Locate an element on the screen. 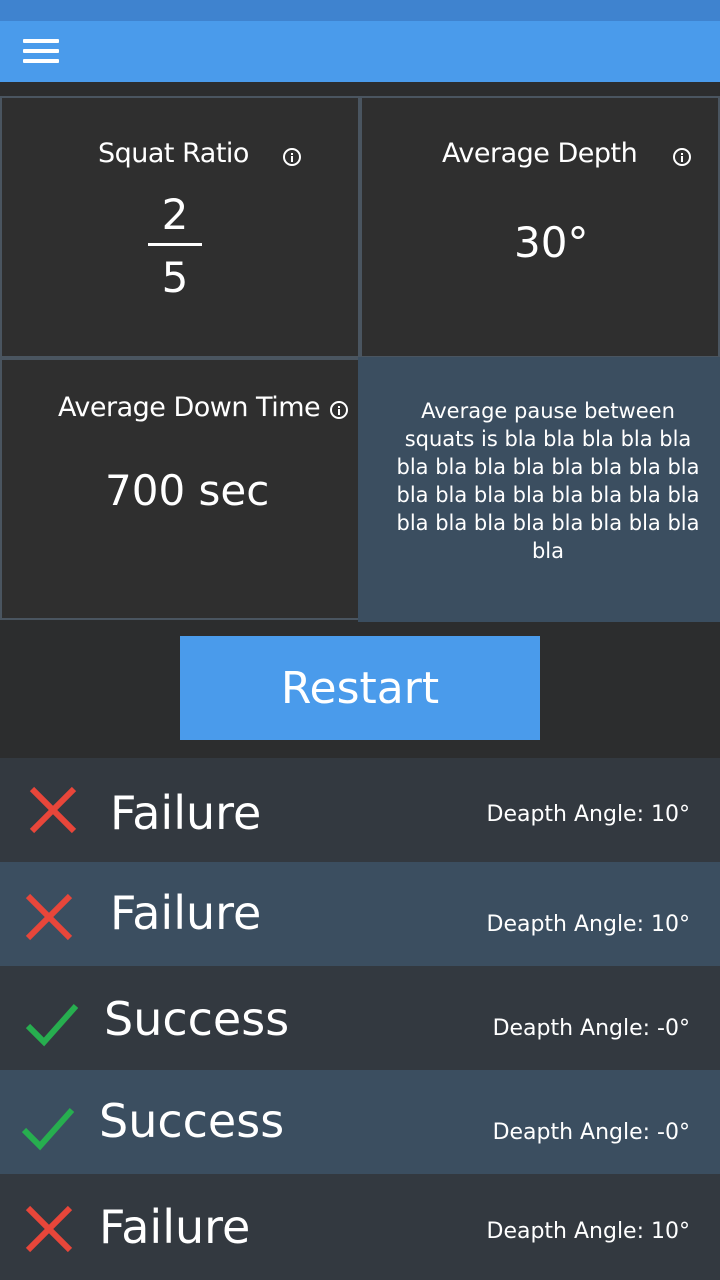 This screenshot has height=1280, width=720. app-bar is located at coordinates (360, 51).